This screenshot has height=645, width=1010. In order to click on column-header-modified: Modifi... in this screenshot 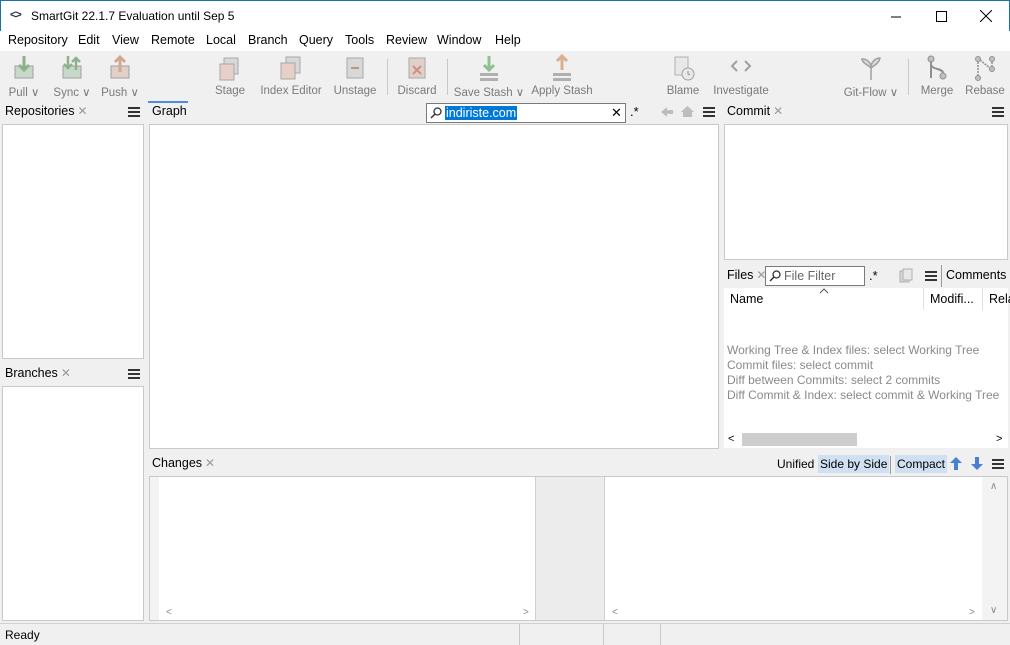, I will do `click(952, 299)`.